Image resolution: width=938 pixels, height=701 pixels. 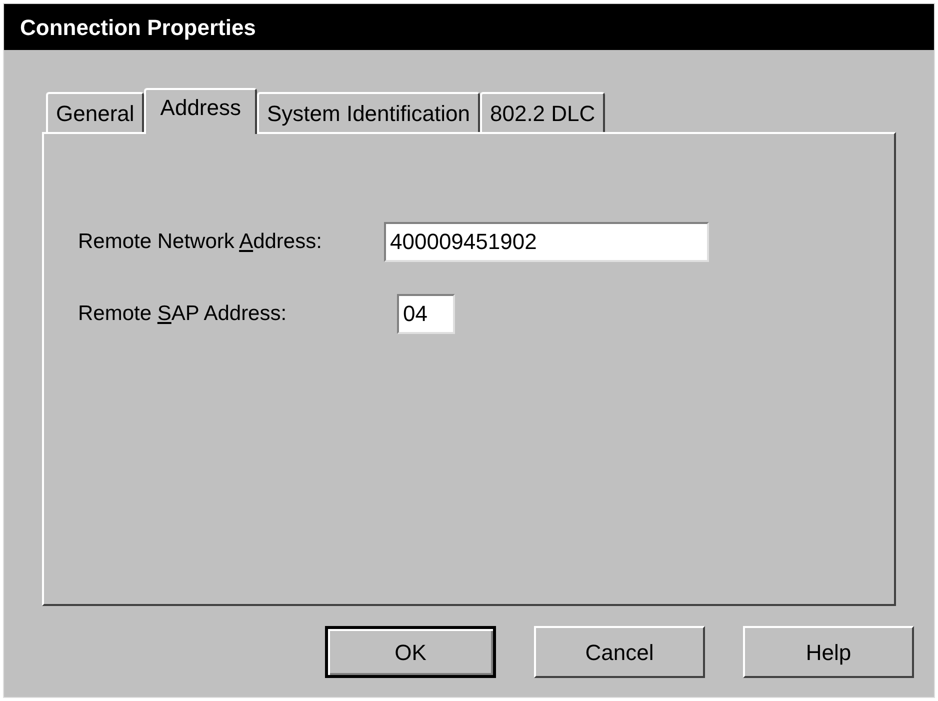 What do you see at coordinates (619, 652) in the screenshot?
I see `dialog-button: Cancel` at bounding box center [619, 652].